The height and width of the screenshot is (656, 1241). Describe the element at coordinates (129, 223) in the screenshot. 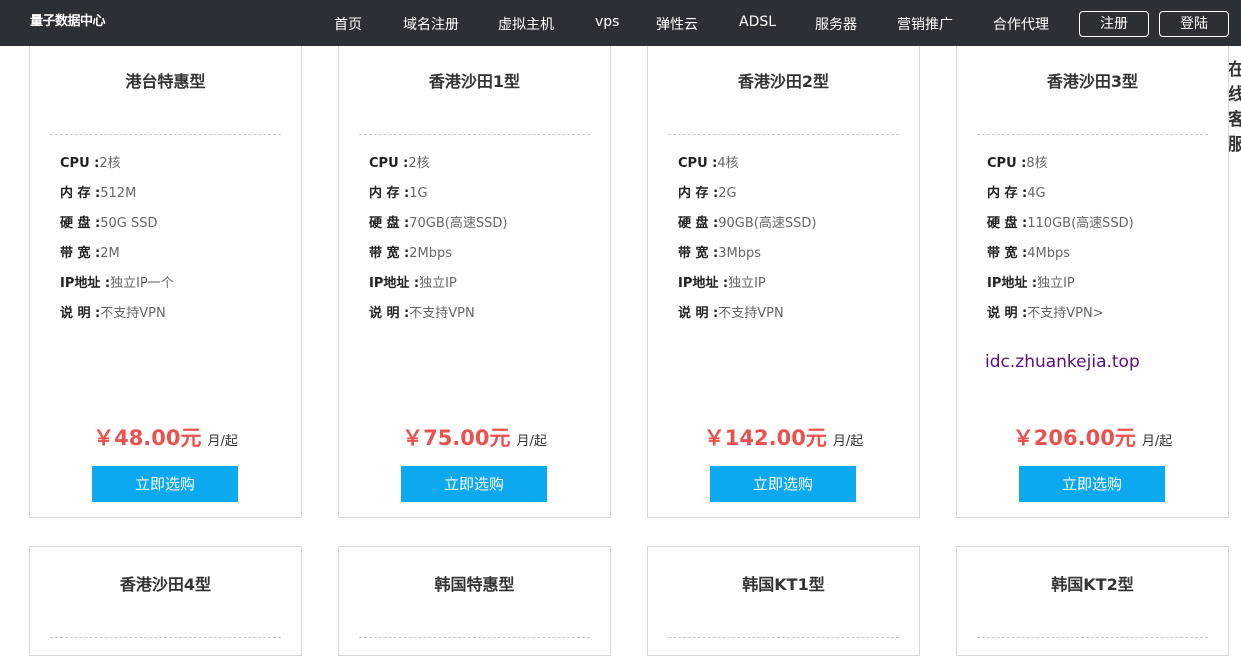

I see `spec-value: 50G SSD` at that location.